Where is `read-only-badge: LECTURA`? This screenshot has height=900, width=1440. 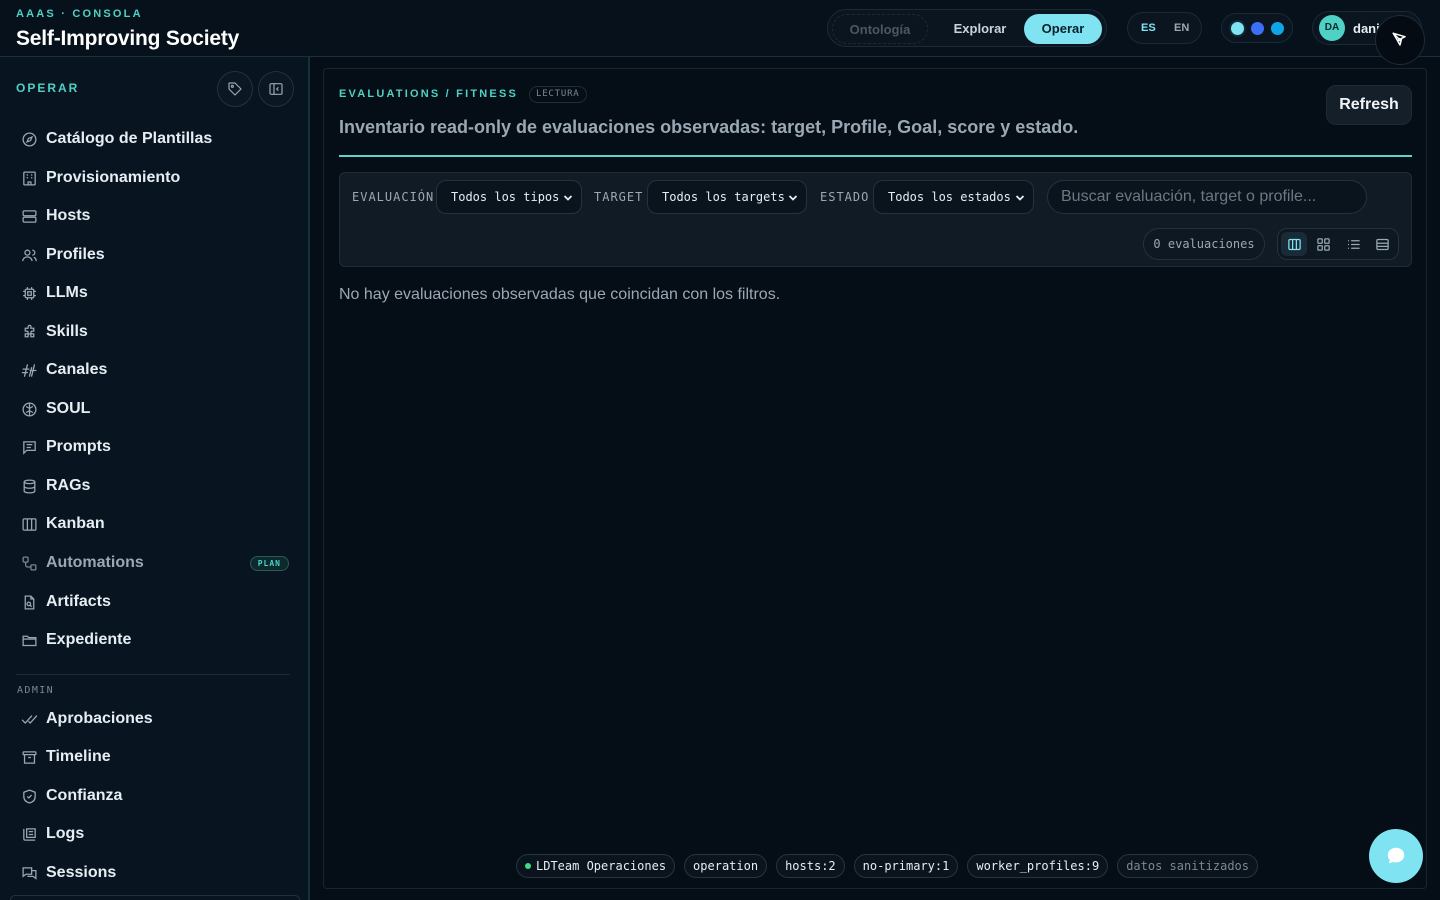 read-only-badge: LECTURA is located at coordinates (558, 94).